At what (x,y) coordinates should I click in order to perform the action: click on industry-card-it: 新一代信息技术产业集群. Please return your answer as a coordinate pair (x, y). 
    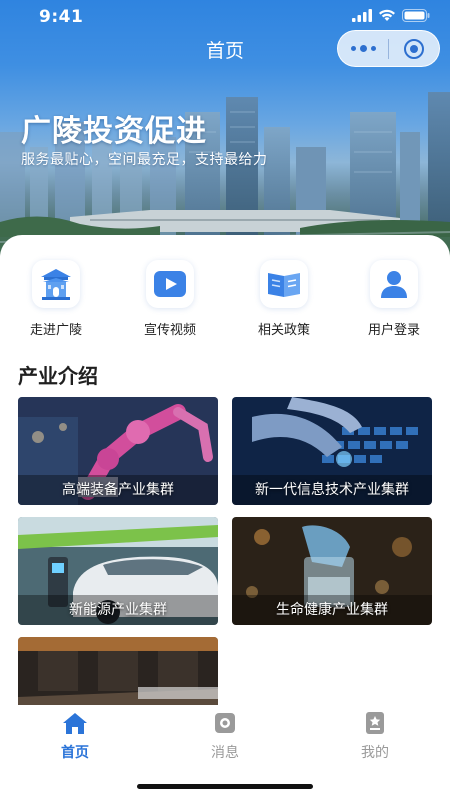
    Looking at the image, I should click on (332, 451).